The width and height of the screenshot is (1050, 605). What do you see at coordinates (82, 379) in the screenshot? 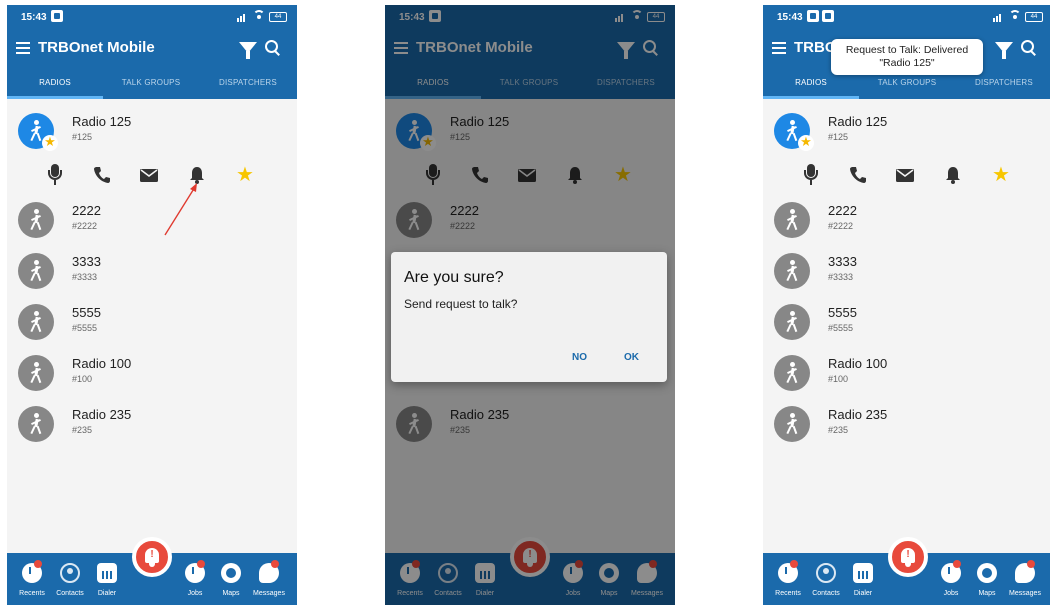
I see `radio-id: #100` at bounding box center [82, 379].